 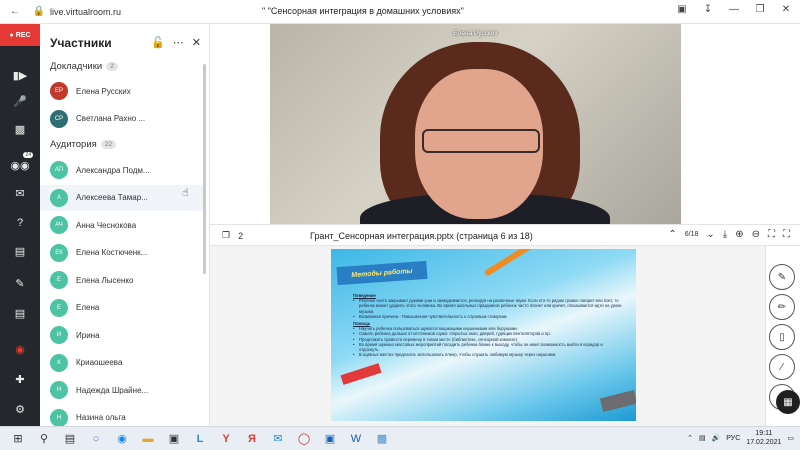 I want to click on app-icon: ▩, so click(x=382, y=439).